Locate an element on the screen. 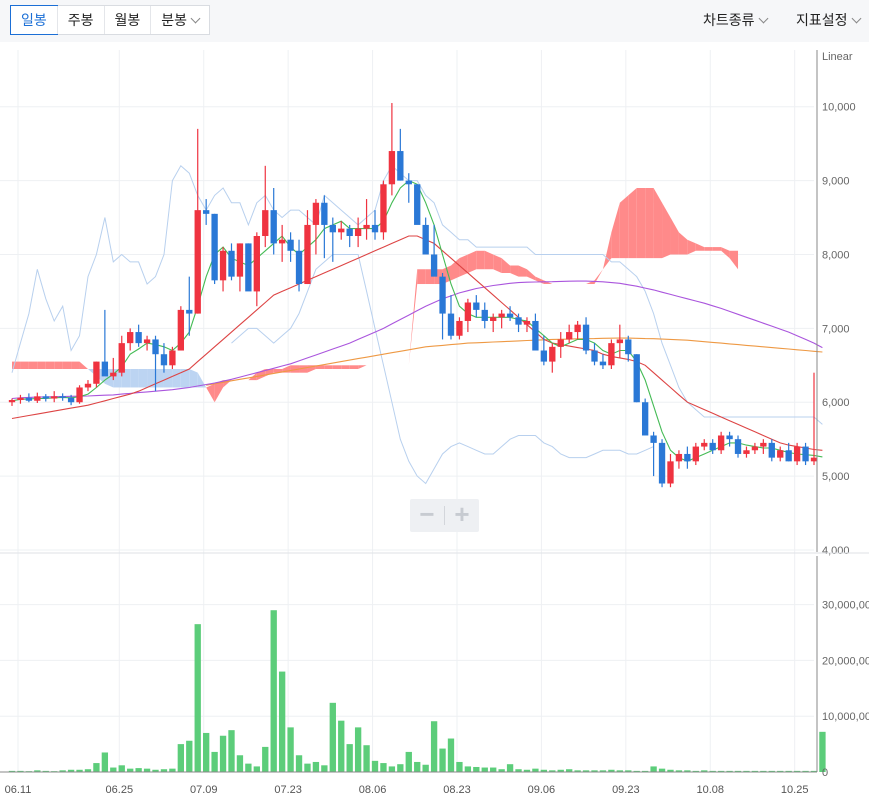 The image size is (869, 806). tab-minute: 분봉 is located at coordinates (179, 20).